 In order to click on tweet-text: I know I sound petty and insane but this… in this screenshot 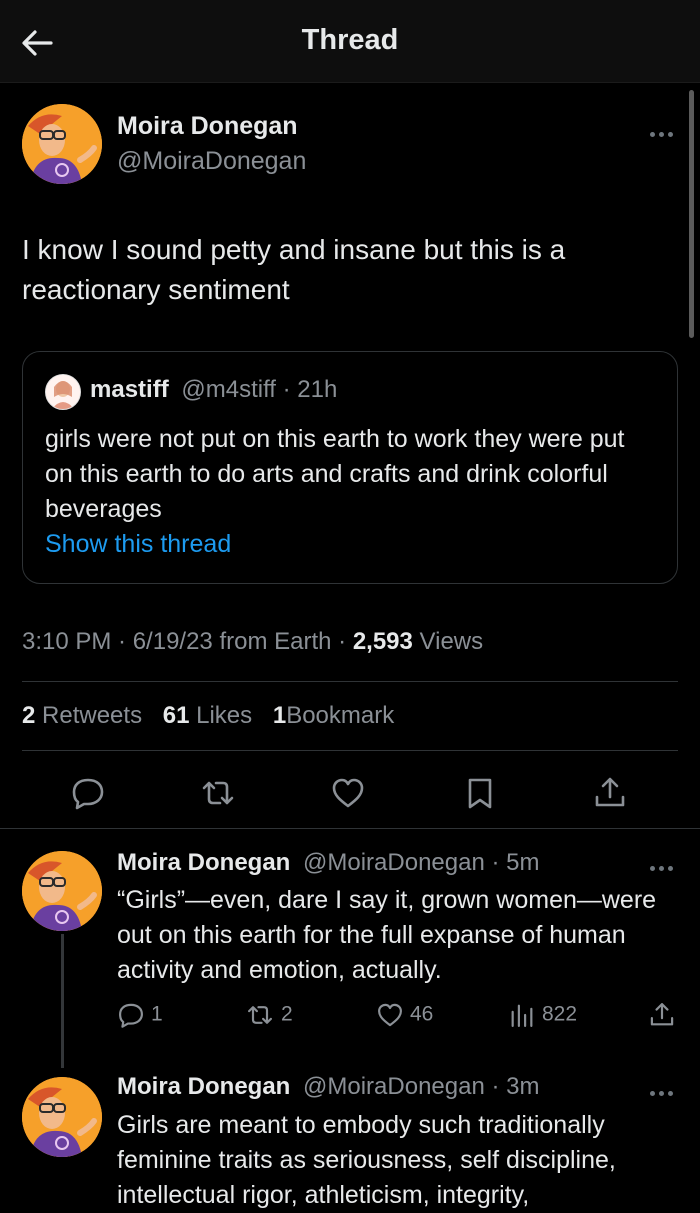, I will do `click(294, 269)`.